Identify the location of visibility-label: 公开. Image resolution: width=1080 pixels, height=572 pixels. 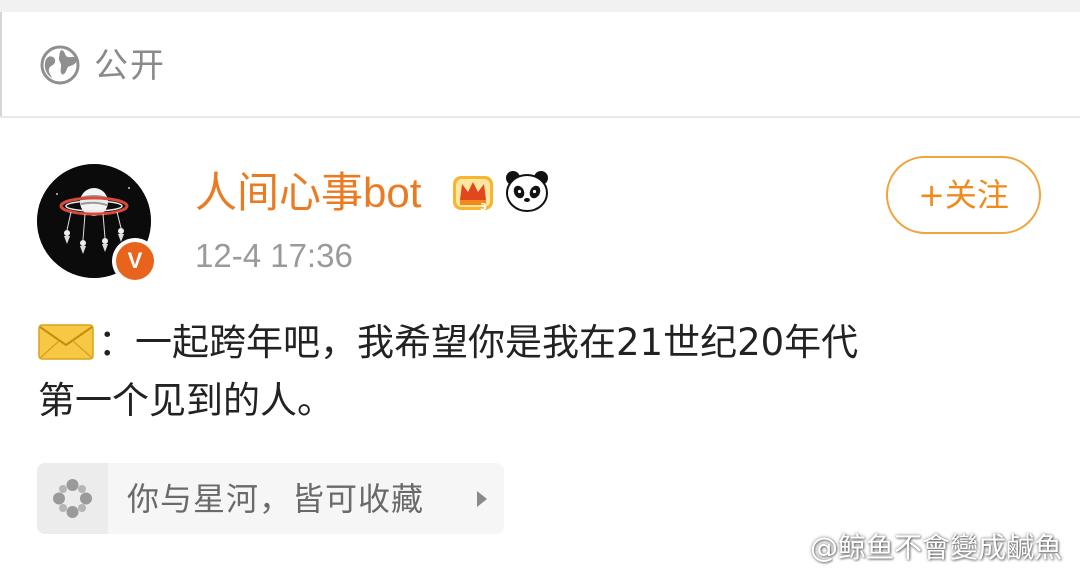
(130, 66).